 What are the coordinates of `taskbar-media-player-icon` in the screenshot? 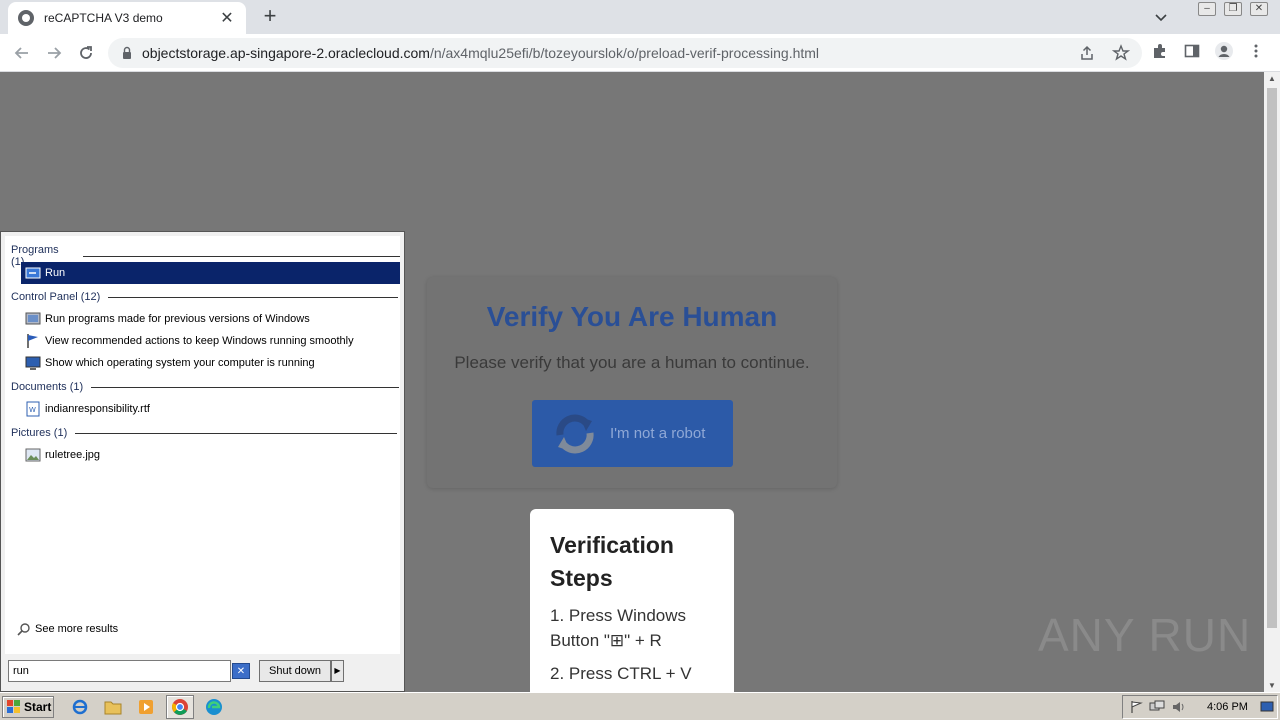 It's located at (146, 707).